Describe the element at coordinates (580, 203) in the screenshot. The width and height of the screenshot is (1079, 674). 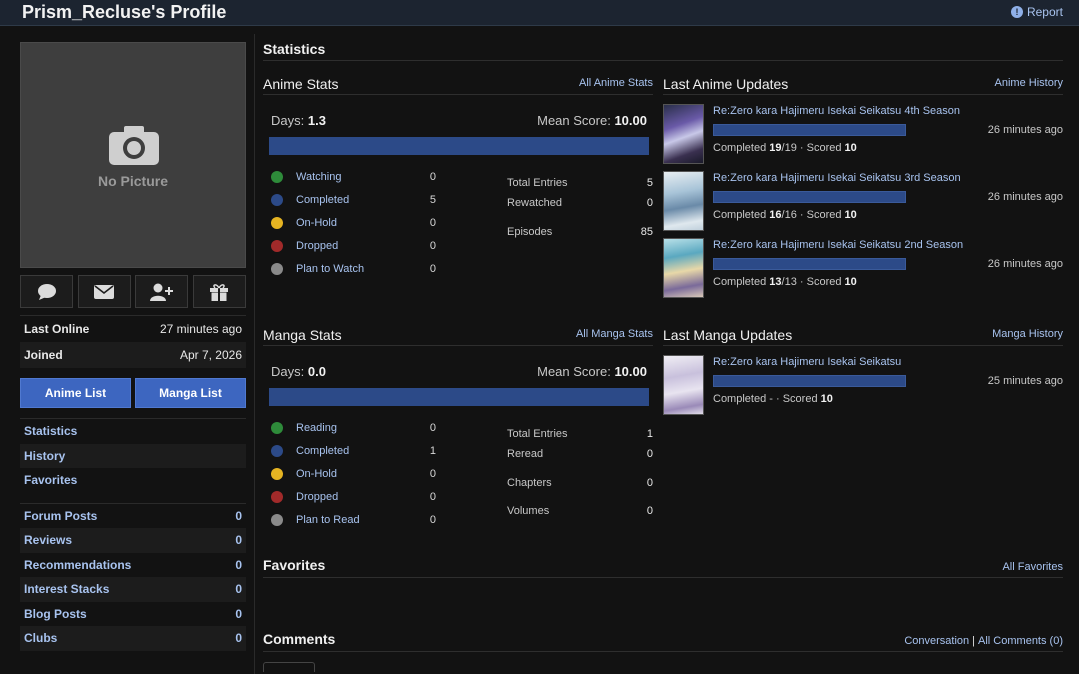
I see `total-row: Rewatched 0` at that location.